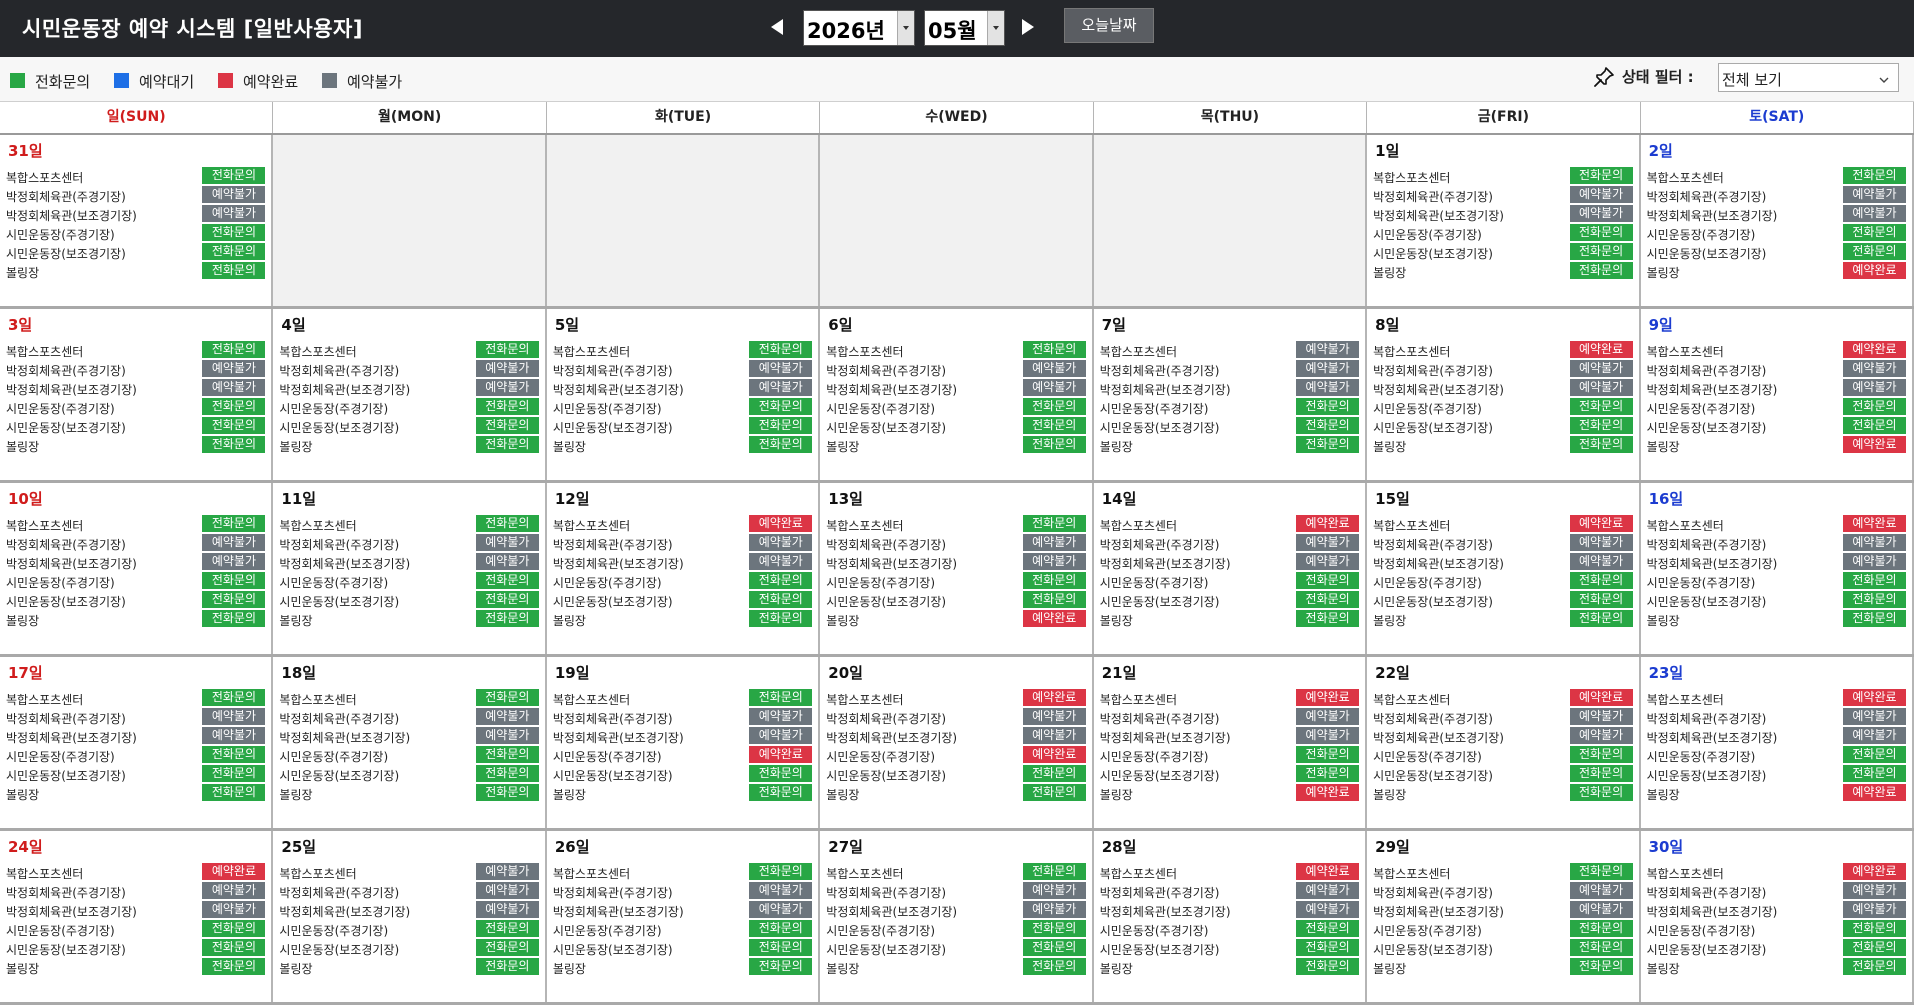 Image resolution: width=1914 pixels, height=1005 pixels. I want to click on year-select: 2026년, so click(859, 28).